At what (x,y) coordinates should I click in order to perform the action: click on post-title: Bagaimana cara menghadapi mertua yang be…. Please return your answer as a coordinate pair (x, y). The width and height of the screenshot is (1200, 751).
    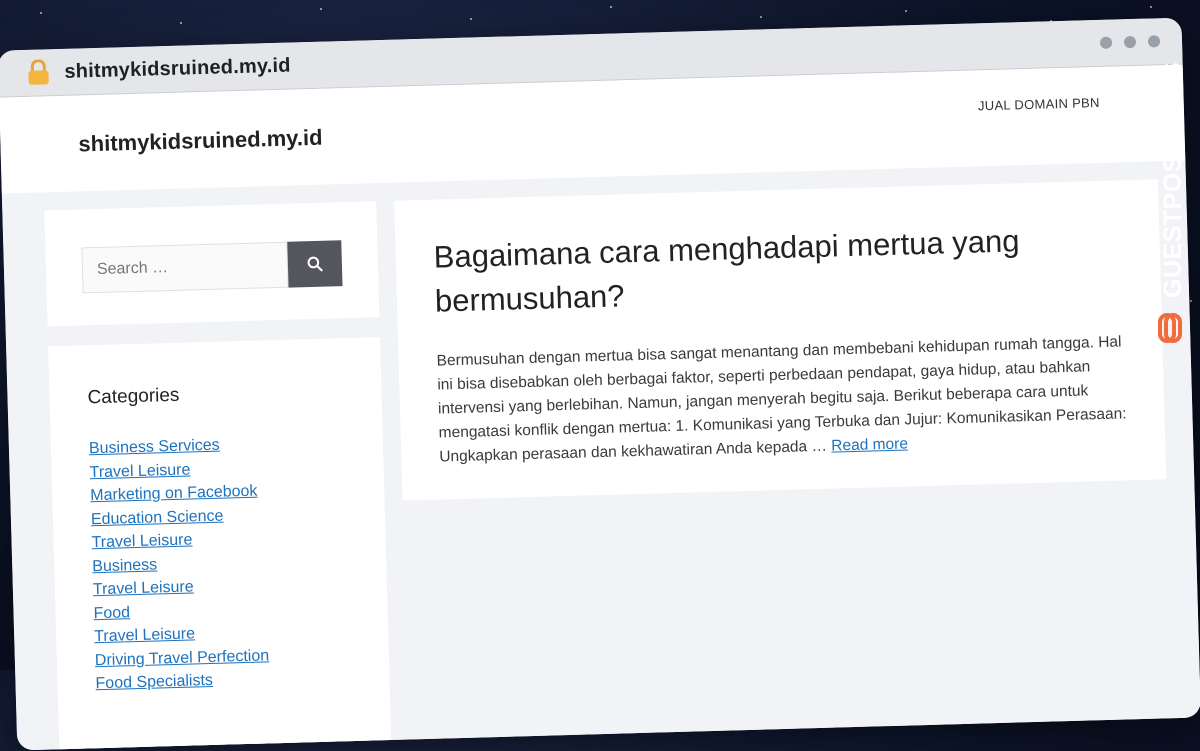
    Looking at the image, I should click on (764, 270).